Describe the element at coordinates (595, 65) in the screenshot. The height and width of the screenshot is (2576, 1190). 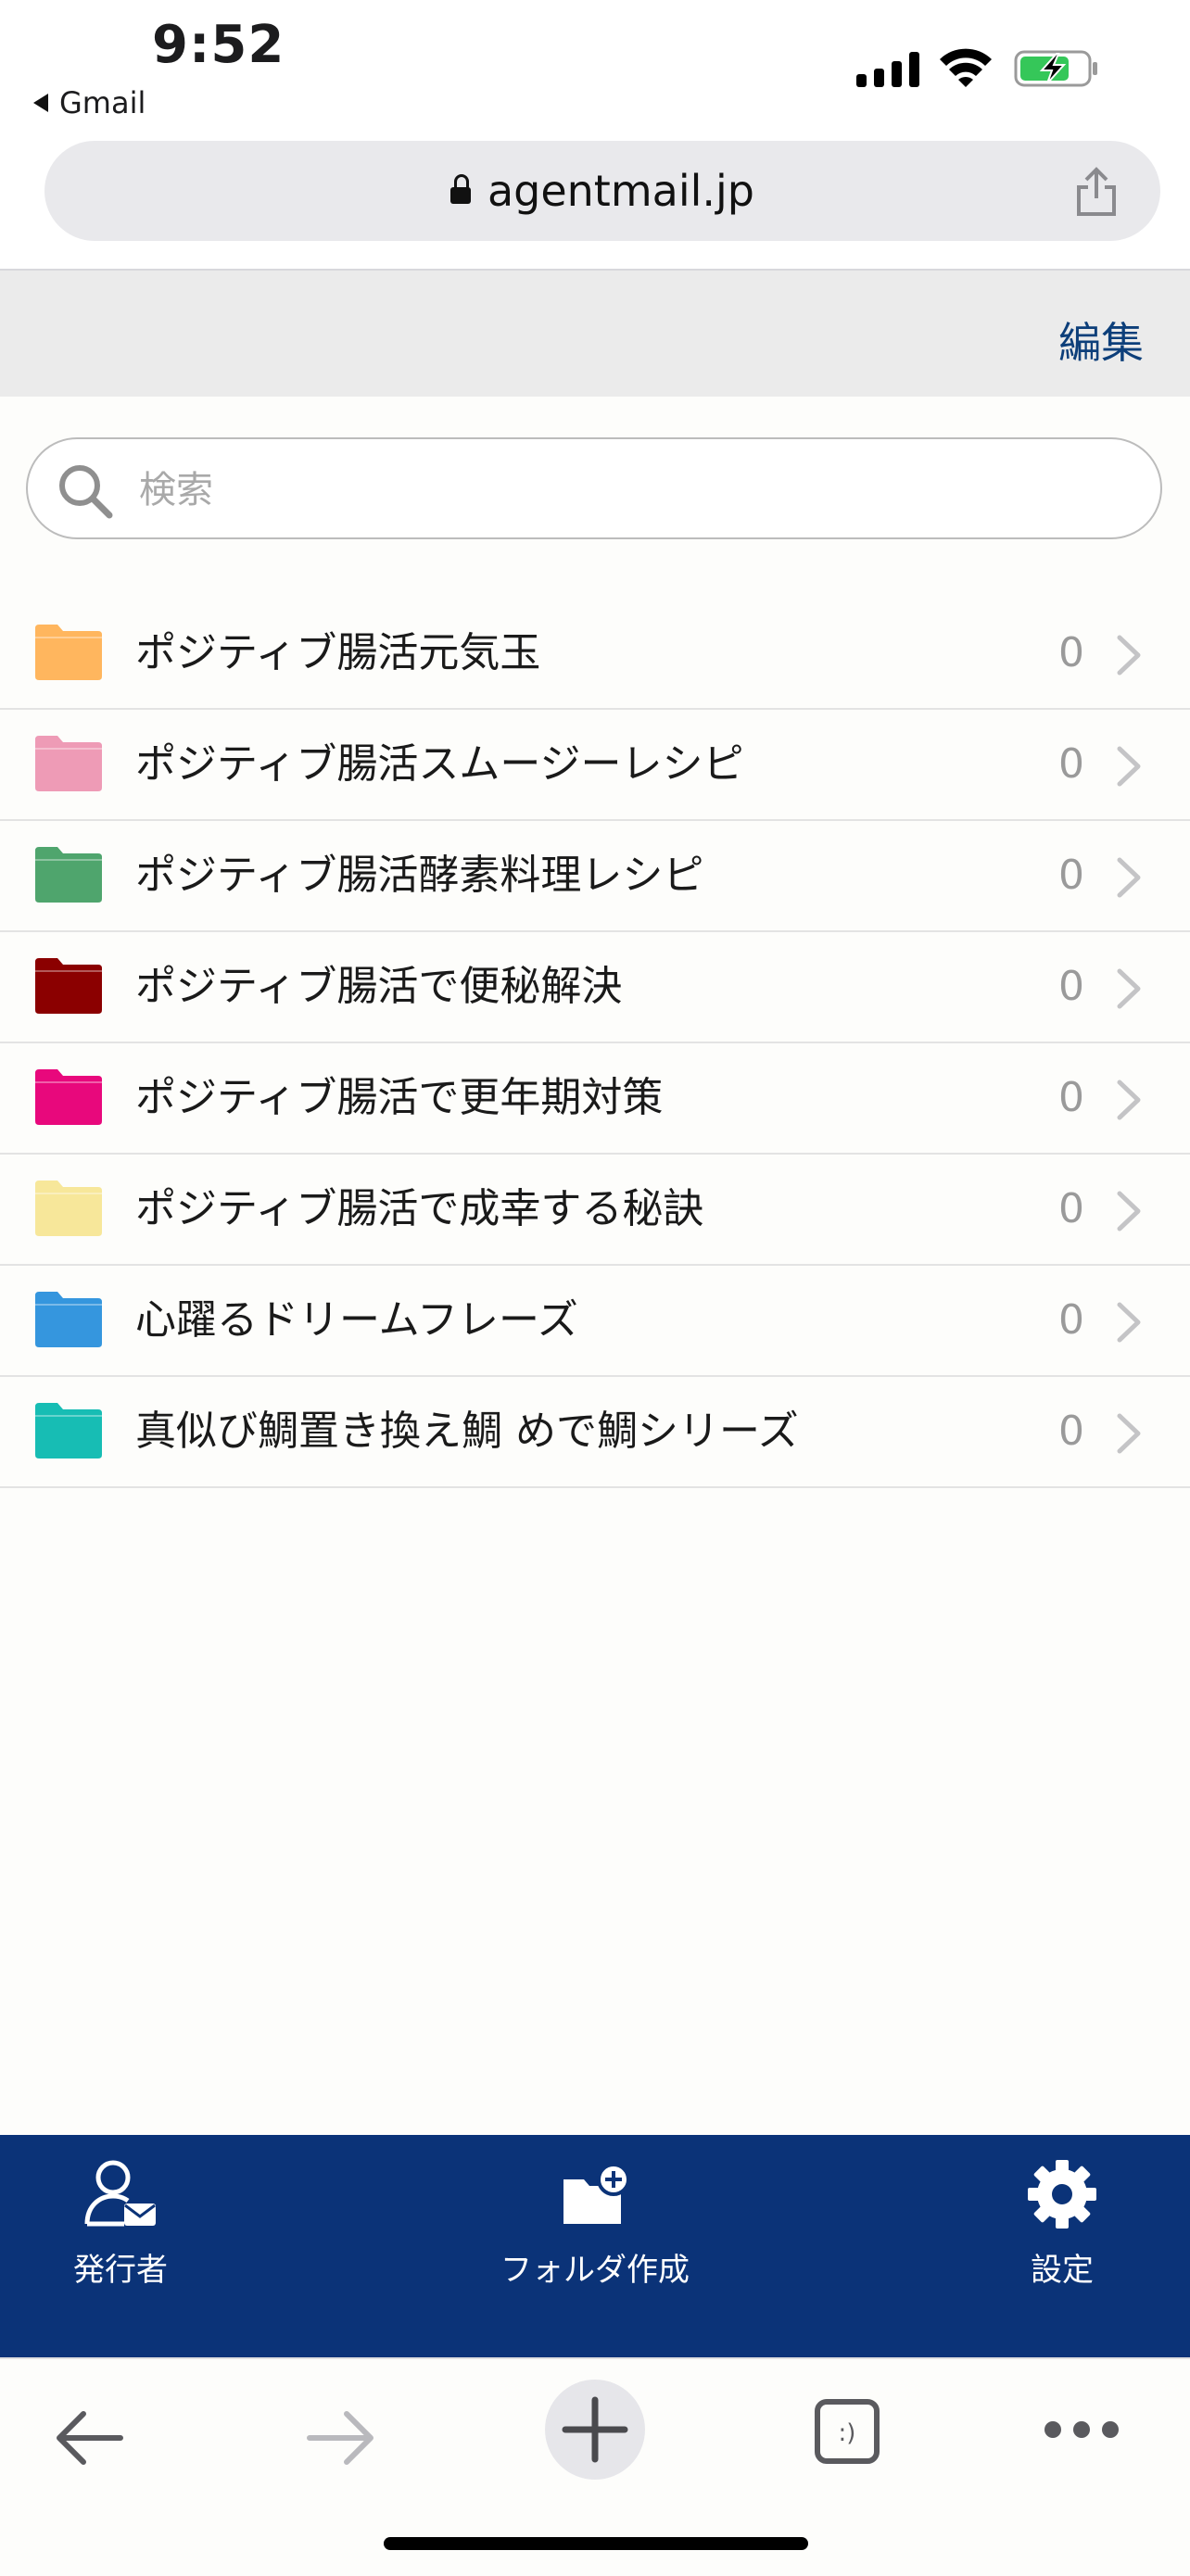
I see `status-bar: 9:52 Gmail` at that location.